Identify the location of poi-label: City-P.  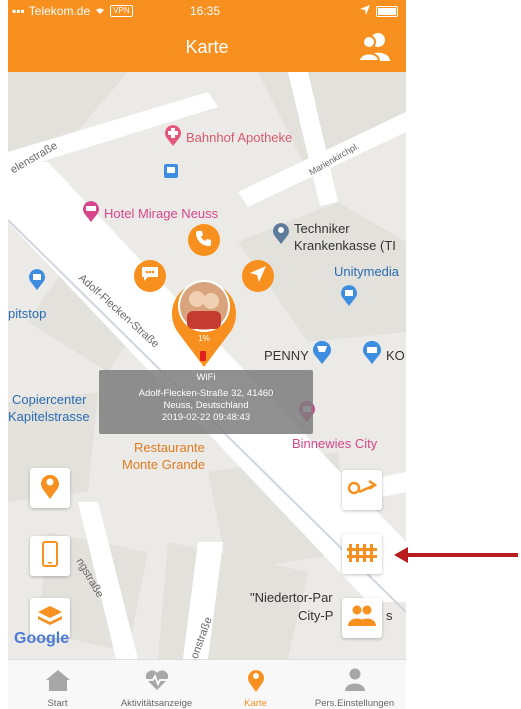
(315, 615).